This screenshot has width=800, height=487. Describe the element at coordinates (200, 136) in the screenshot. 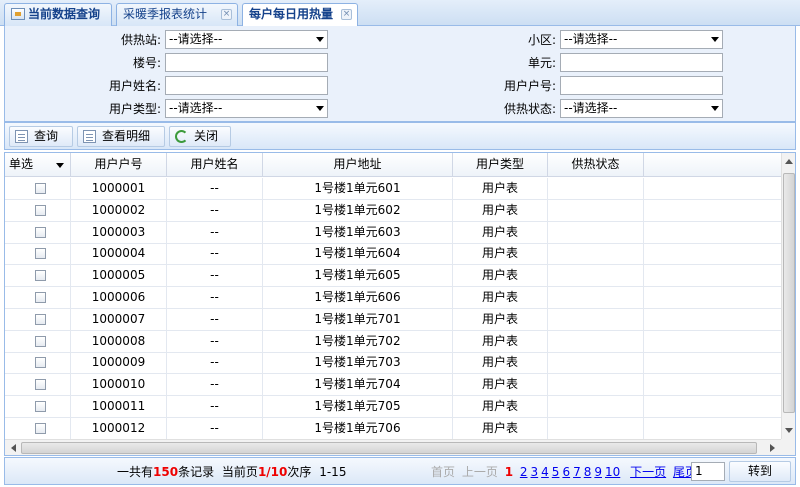

I see `close-button: 关闭` at that location.